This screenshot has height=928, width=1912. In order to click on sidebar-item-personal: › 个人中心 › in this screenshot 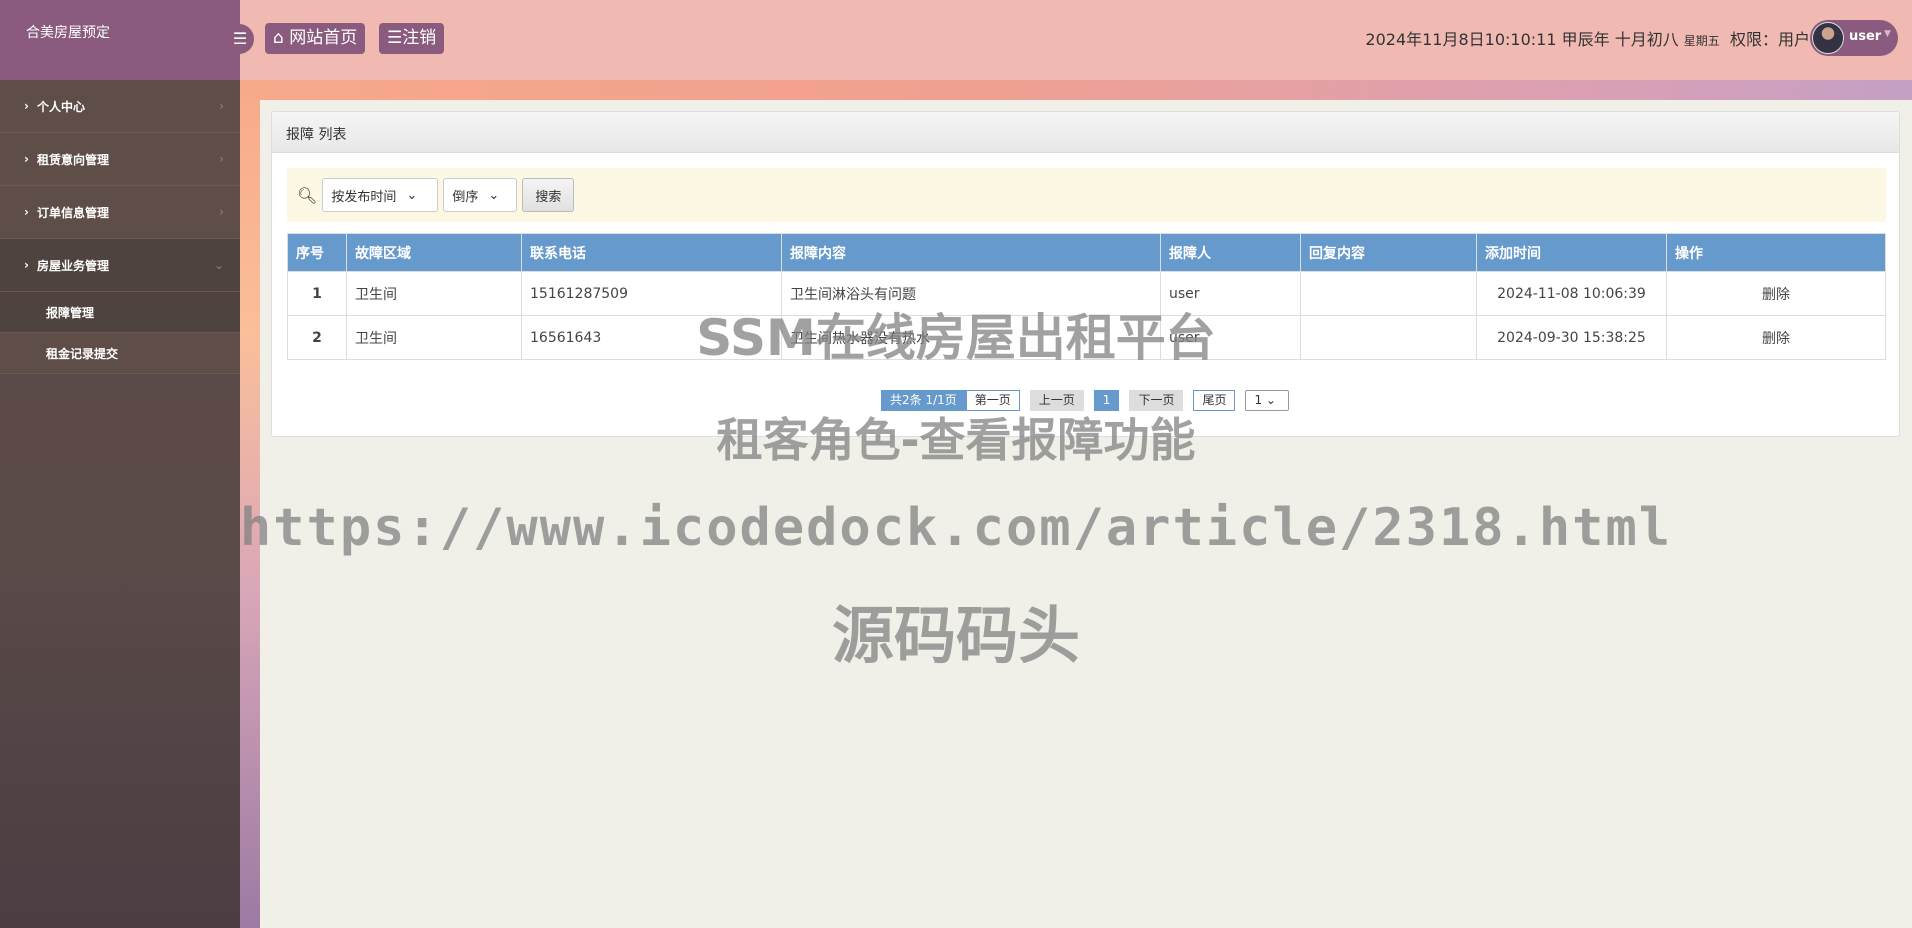, I will do `click(120, 106)`.